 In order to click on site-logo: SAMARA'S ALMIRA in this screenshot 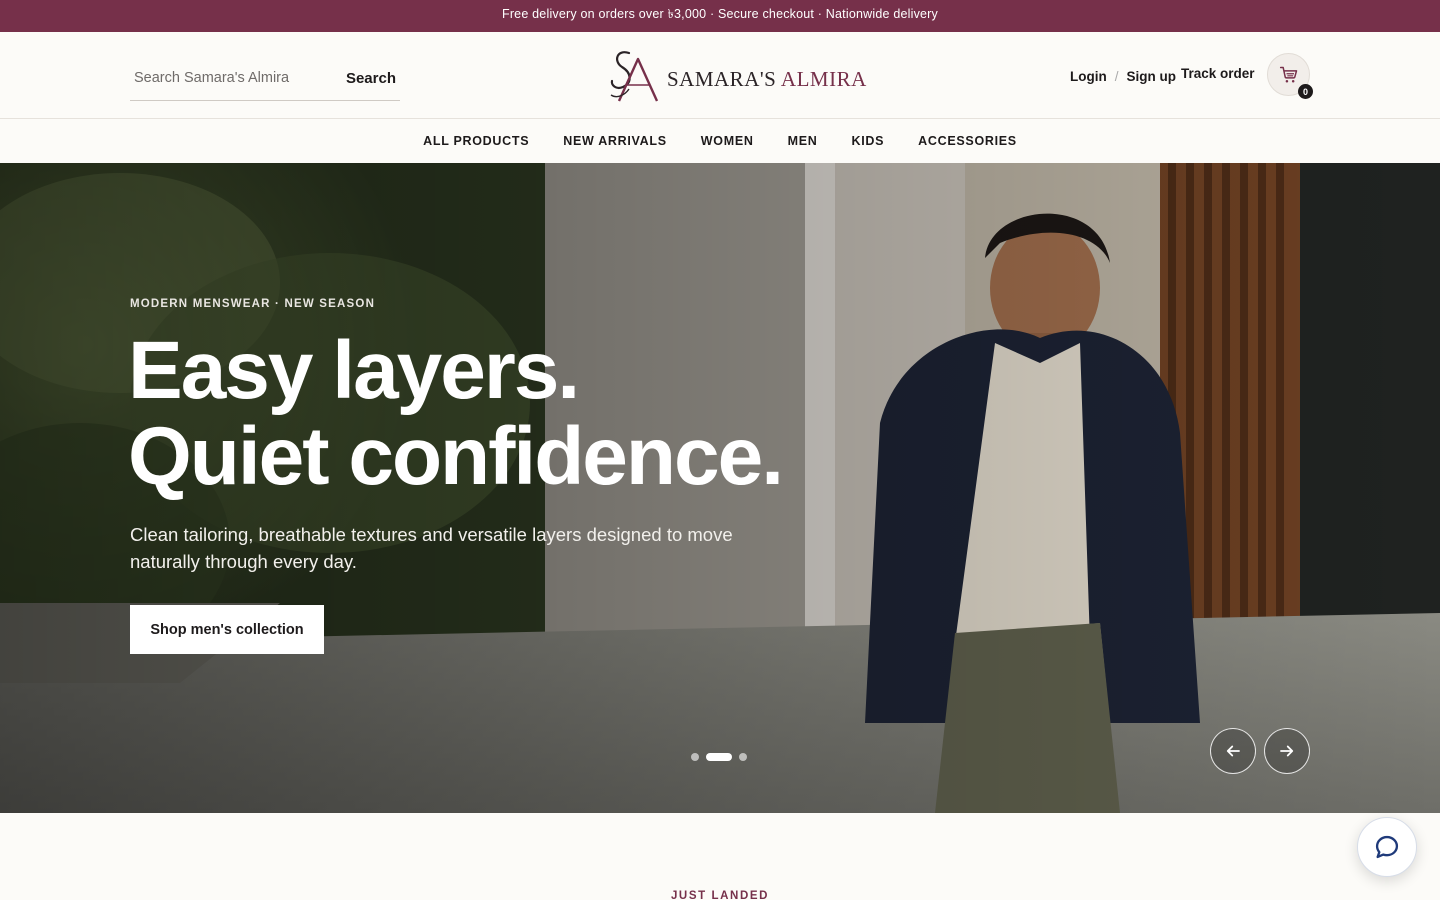, I will do `click(737, 76)`.